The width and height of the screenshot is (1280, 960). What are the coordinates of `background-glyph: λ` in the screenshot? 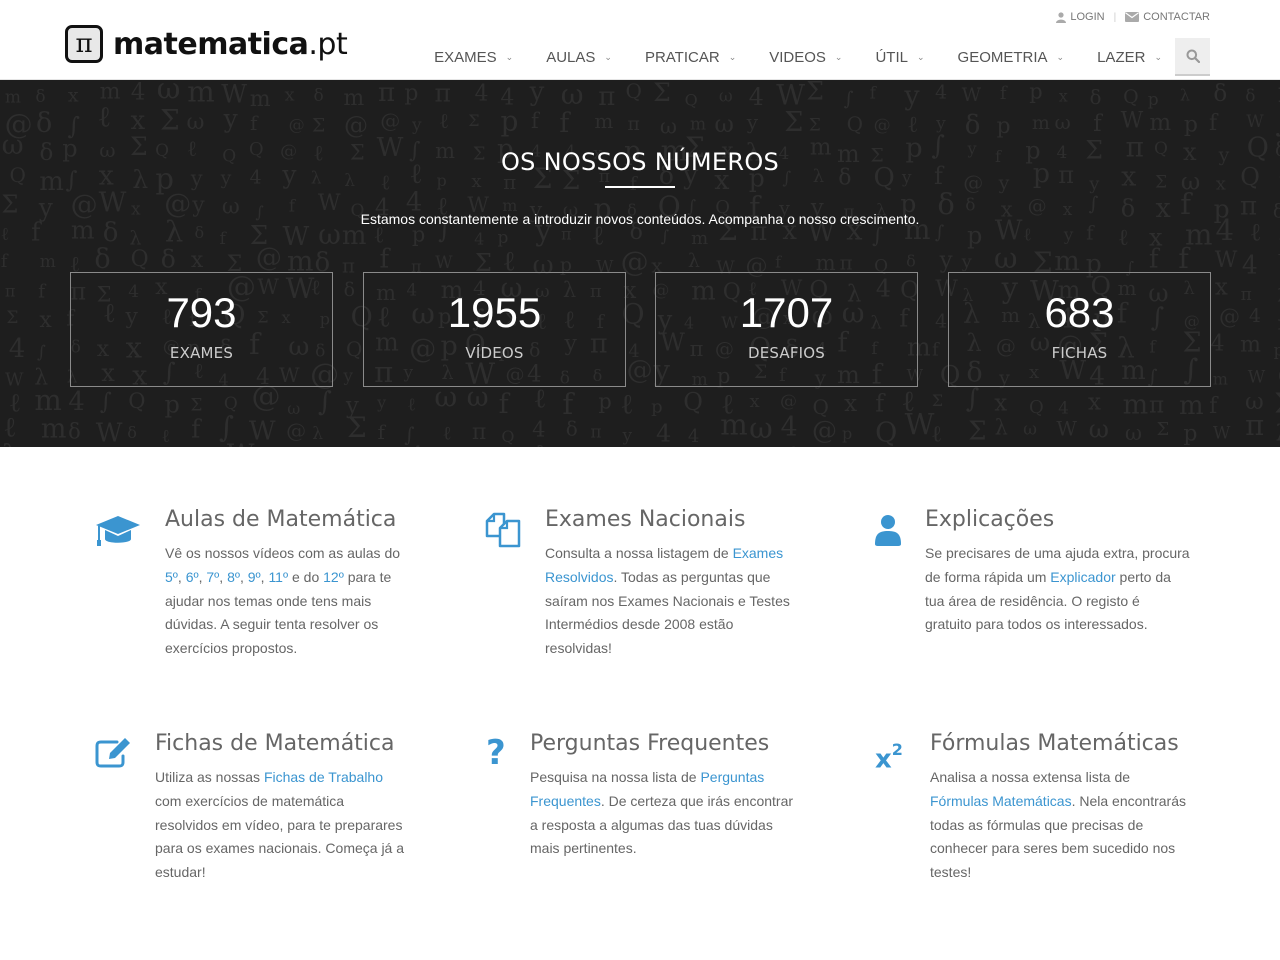 It's located at (1185, 94).